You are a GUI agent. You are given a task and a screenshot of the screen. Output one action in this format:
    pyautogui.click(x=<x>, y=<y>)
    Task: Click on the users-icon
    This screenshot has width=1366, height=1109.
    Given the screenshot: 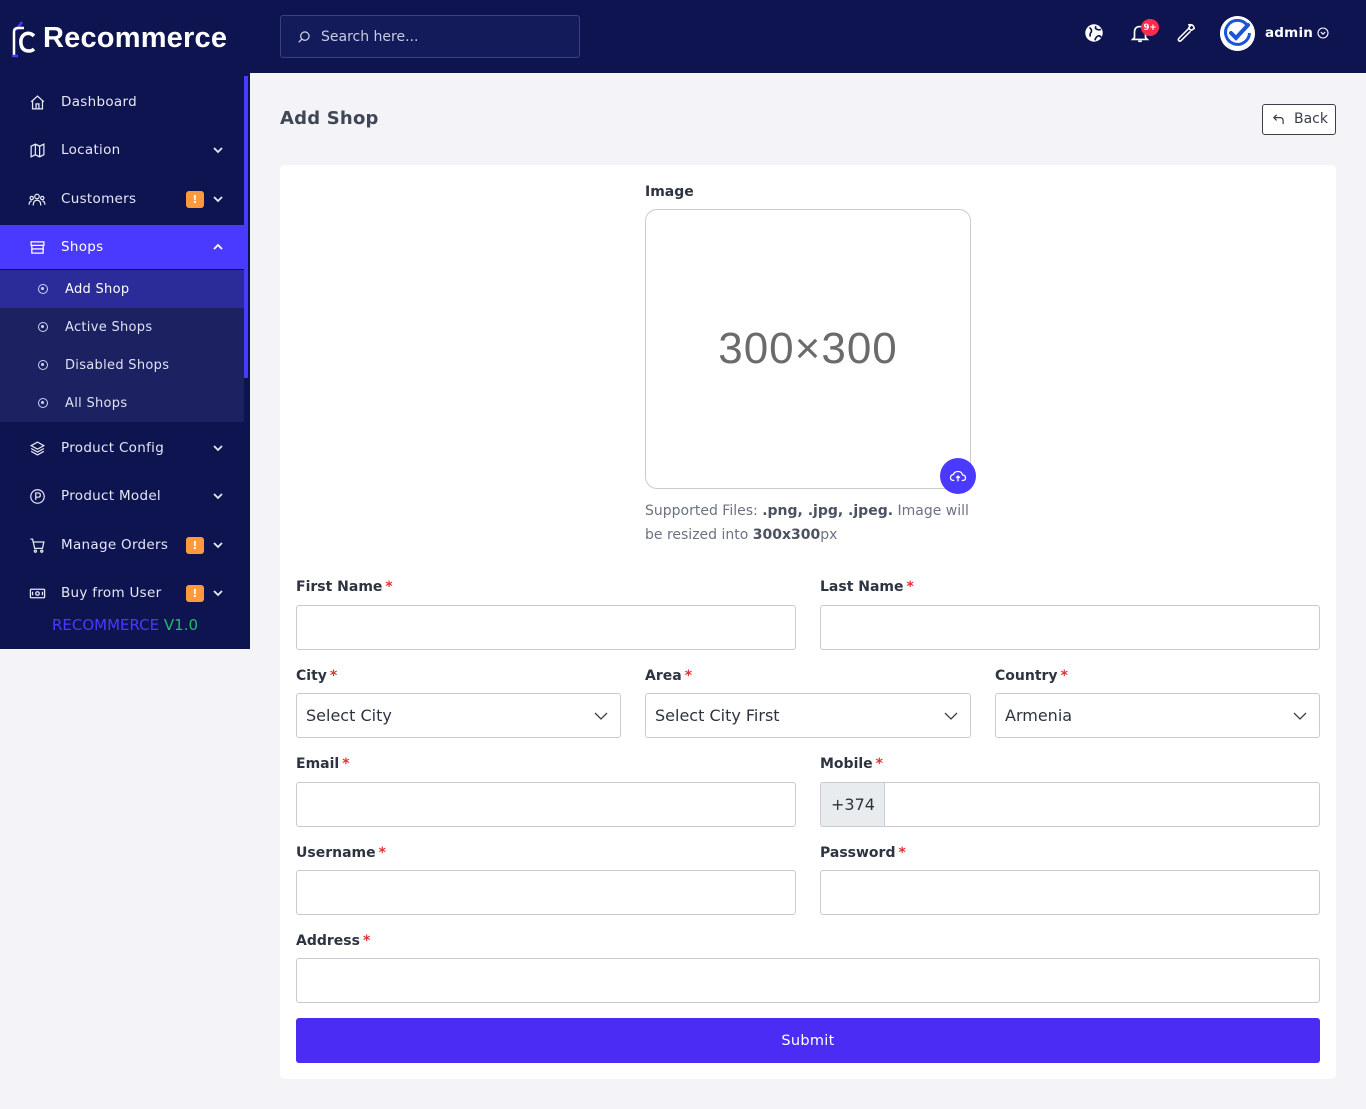 What is the action you would take?
    pyautogui.click(x=37, y=199)
    